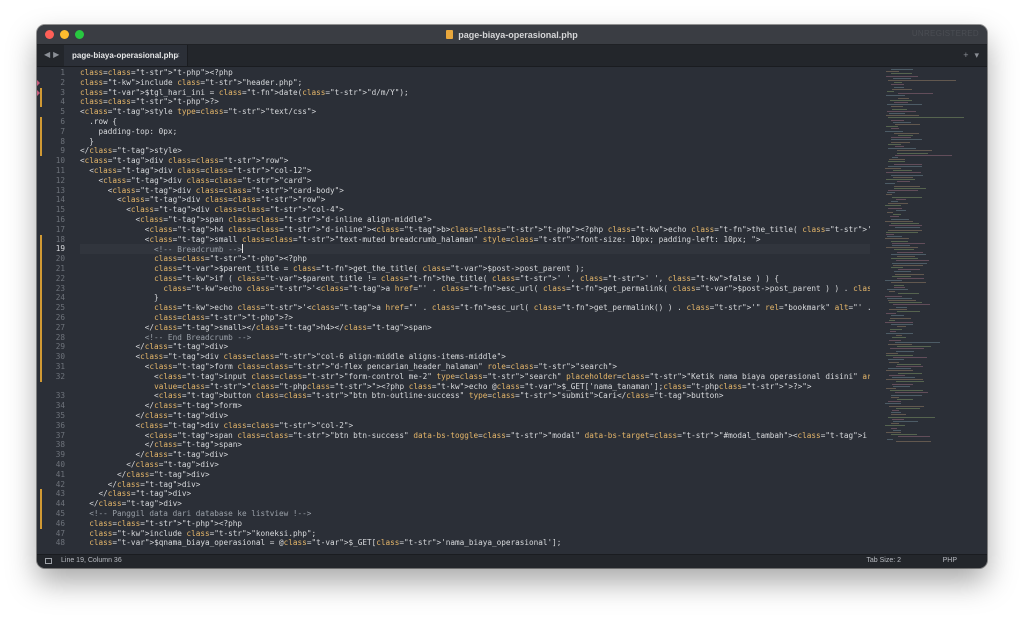  I want to click on code-line: </class="t-tag">form>, so click(161, 406).